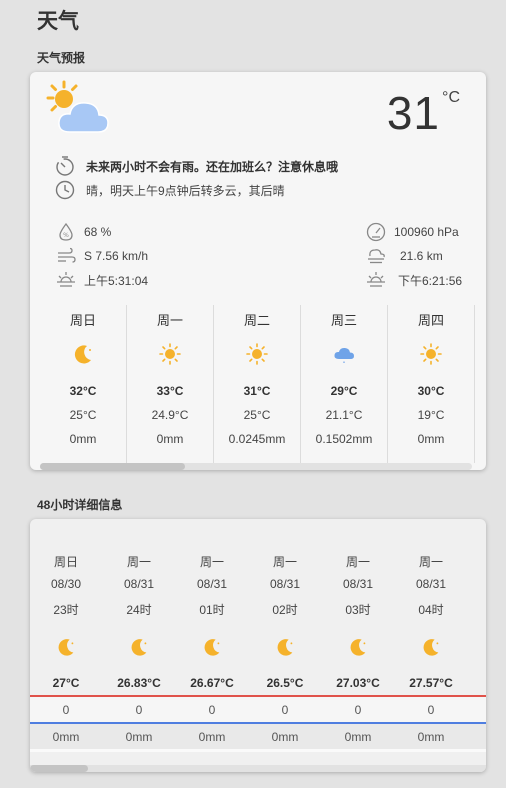  Describe the element at coordinates (285, 610) in the screenshot. I see `hour-time: 02时` at that location.